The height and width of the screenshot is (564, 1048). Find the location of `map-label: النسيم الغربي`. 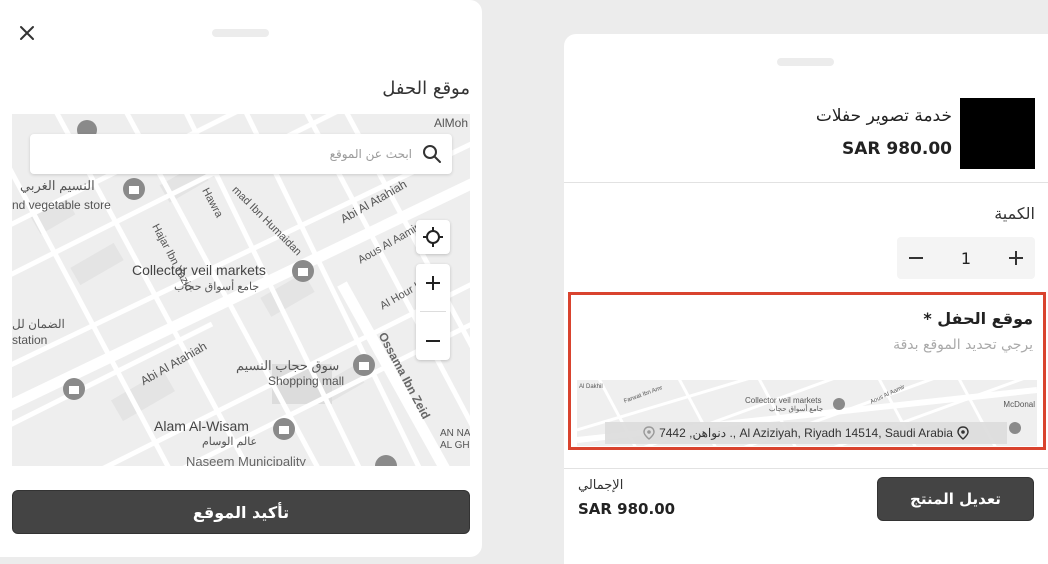

map-label: النسيم الغربي is located at coordinates (57, 185).